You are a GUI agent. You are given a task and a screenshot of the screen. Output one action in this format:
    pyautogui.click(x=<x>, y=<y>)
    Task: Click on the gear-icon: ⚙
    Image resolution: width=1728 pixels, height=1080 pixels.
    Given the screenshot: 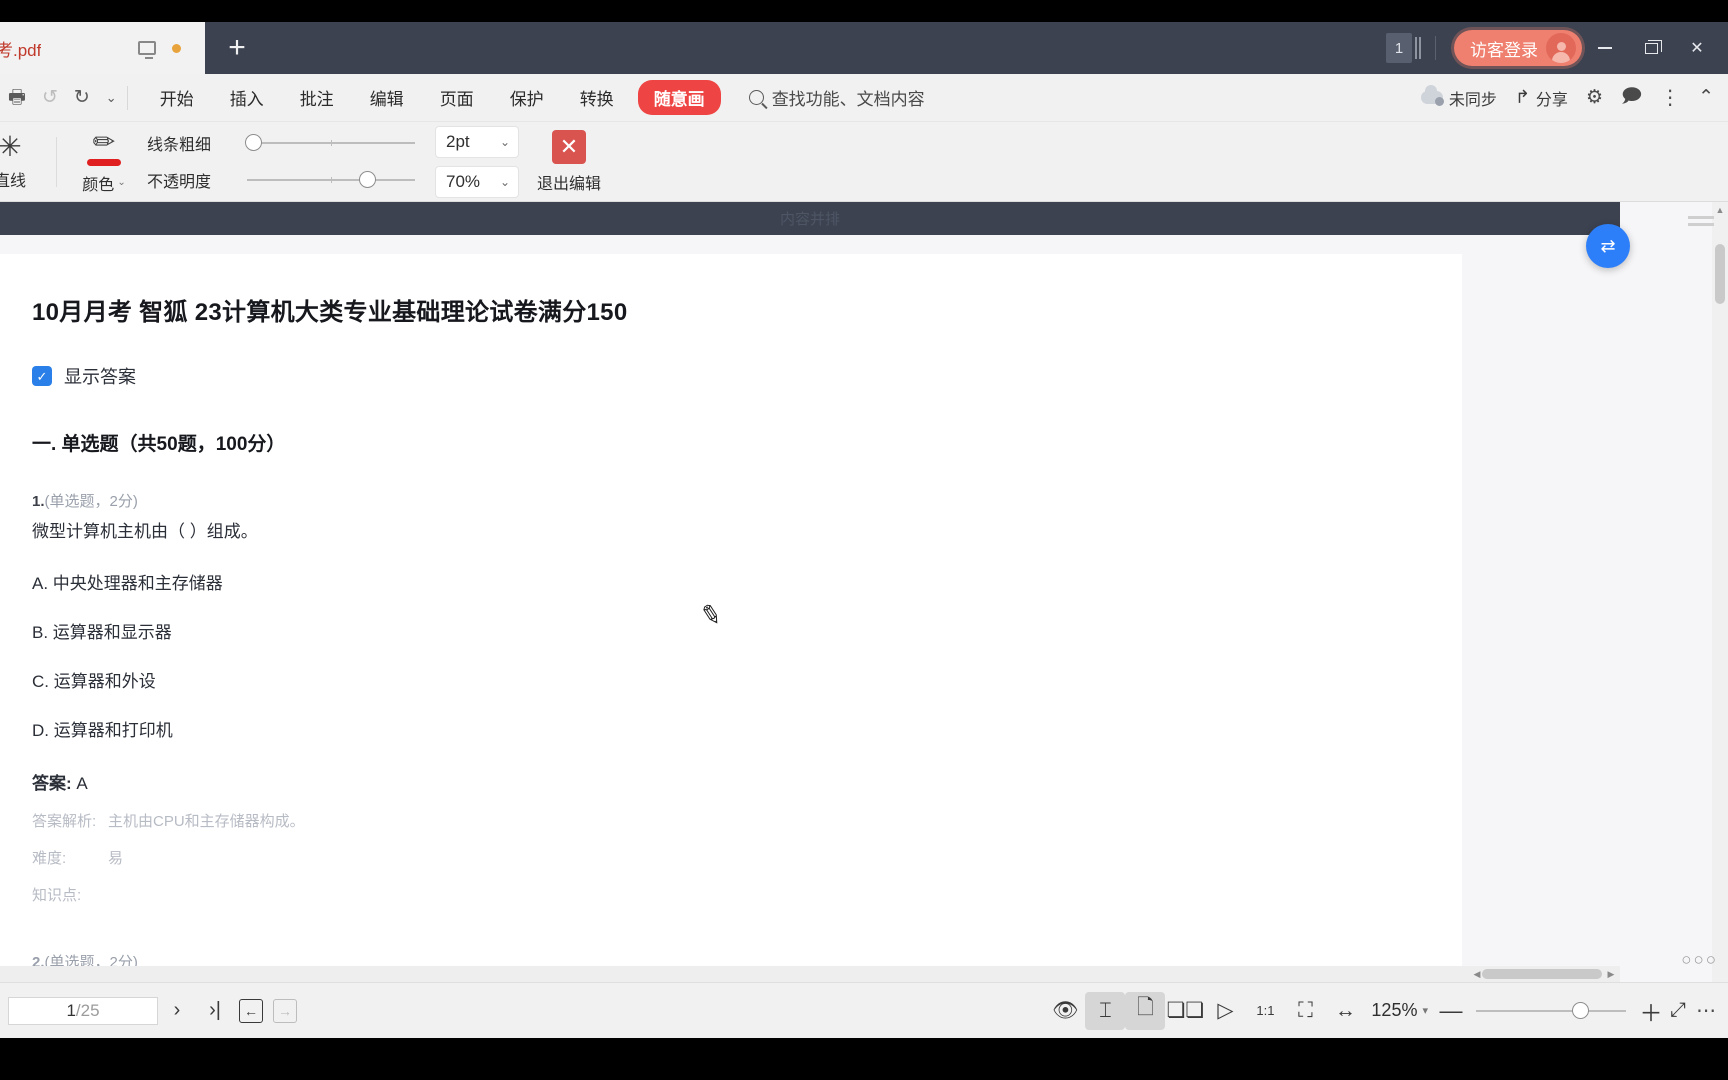 What is the action you would take?
    pyautogui.click(x=1594, y=97)
    